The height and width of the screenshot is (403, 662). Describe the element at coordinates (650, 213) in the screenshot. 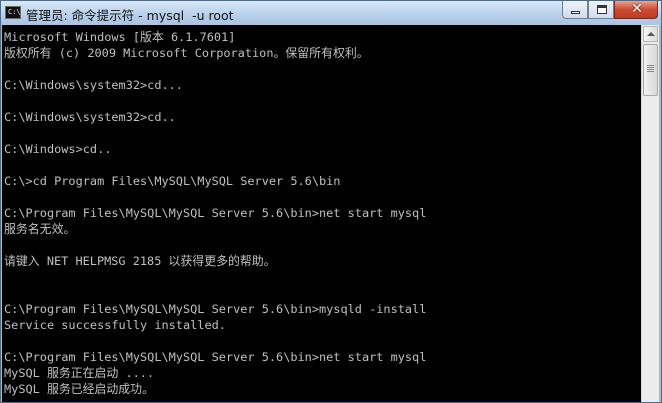

I see `vertical-scrollbar` at that location.